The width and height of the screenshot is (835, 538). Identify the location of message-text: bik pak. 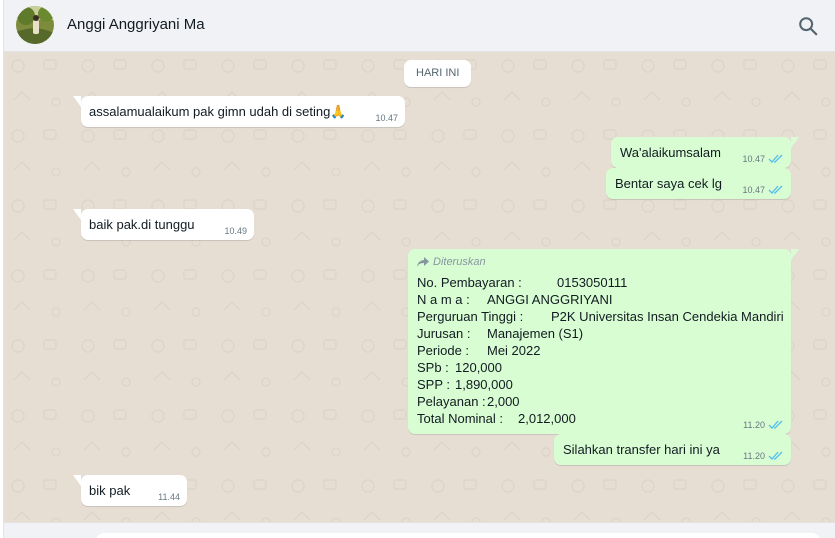
(110, 490).